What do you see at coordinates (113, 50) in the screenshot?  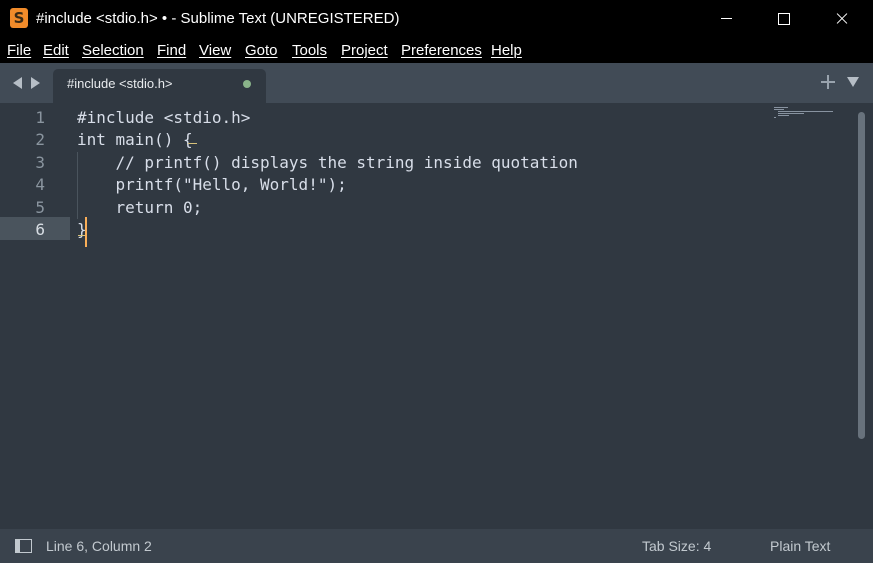 I see `menu-selection: Selection` at bounding box center [113, 50].